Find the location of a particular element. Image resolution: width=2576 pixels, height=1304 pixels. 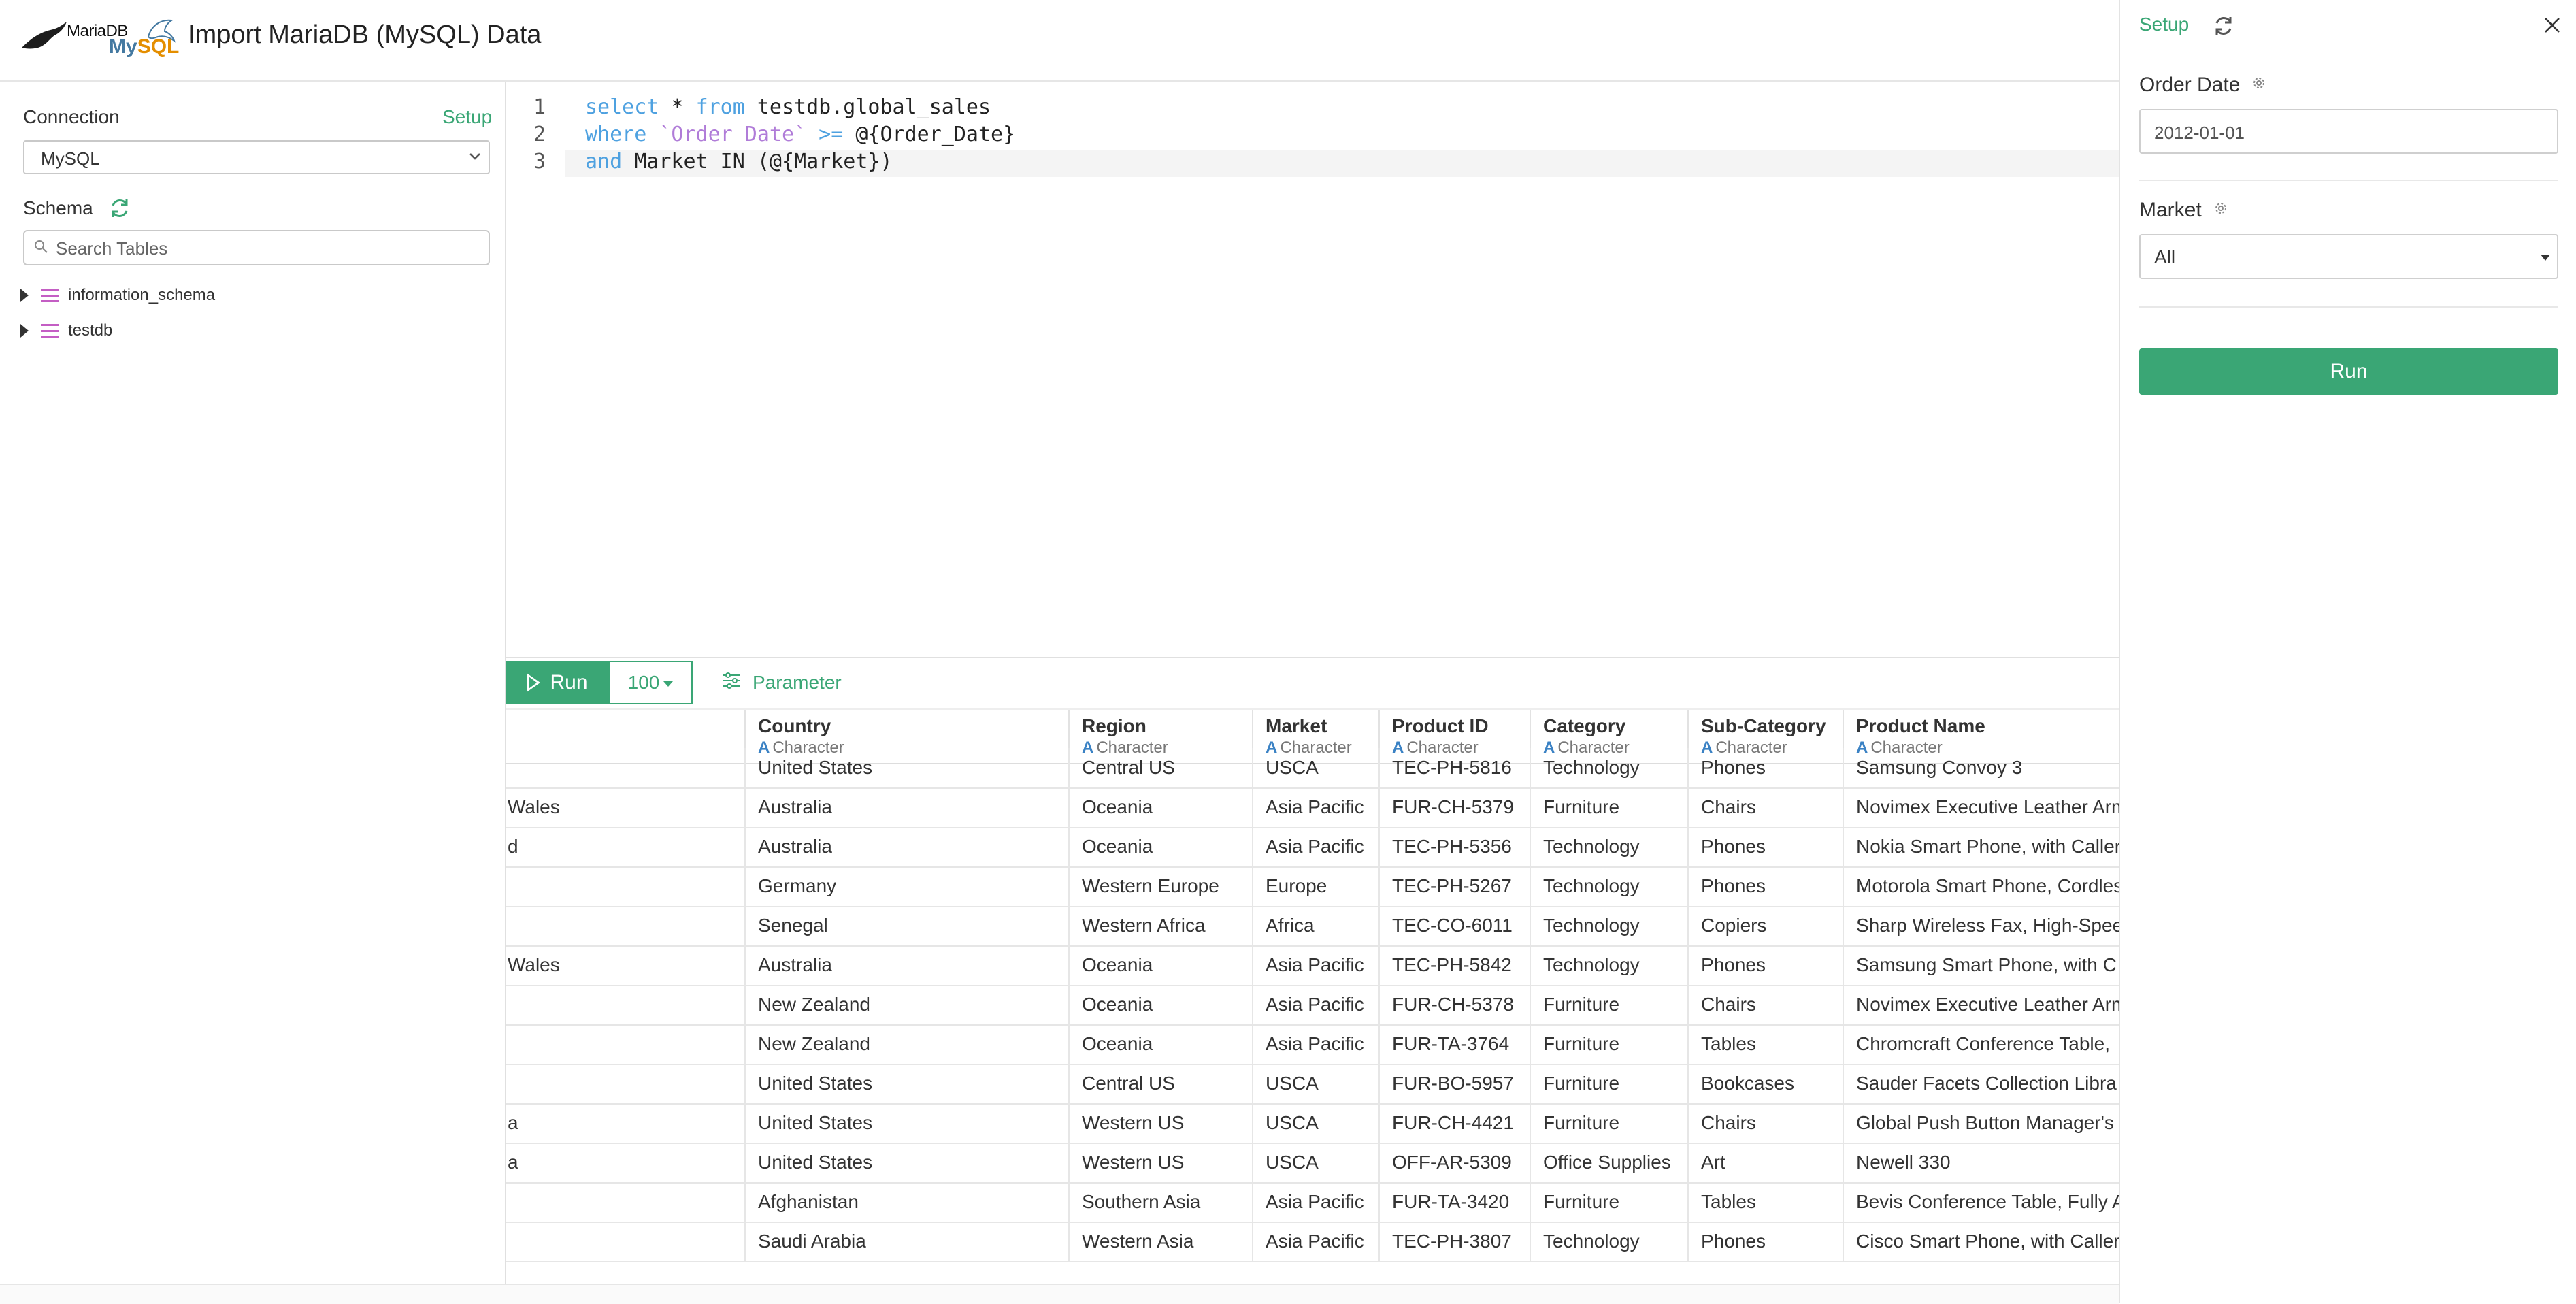

dolphin-icon is located at coordinates (161, 31).